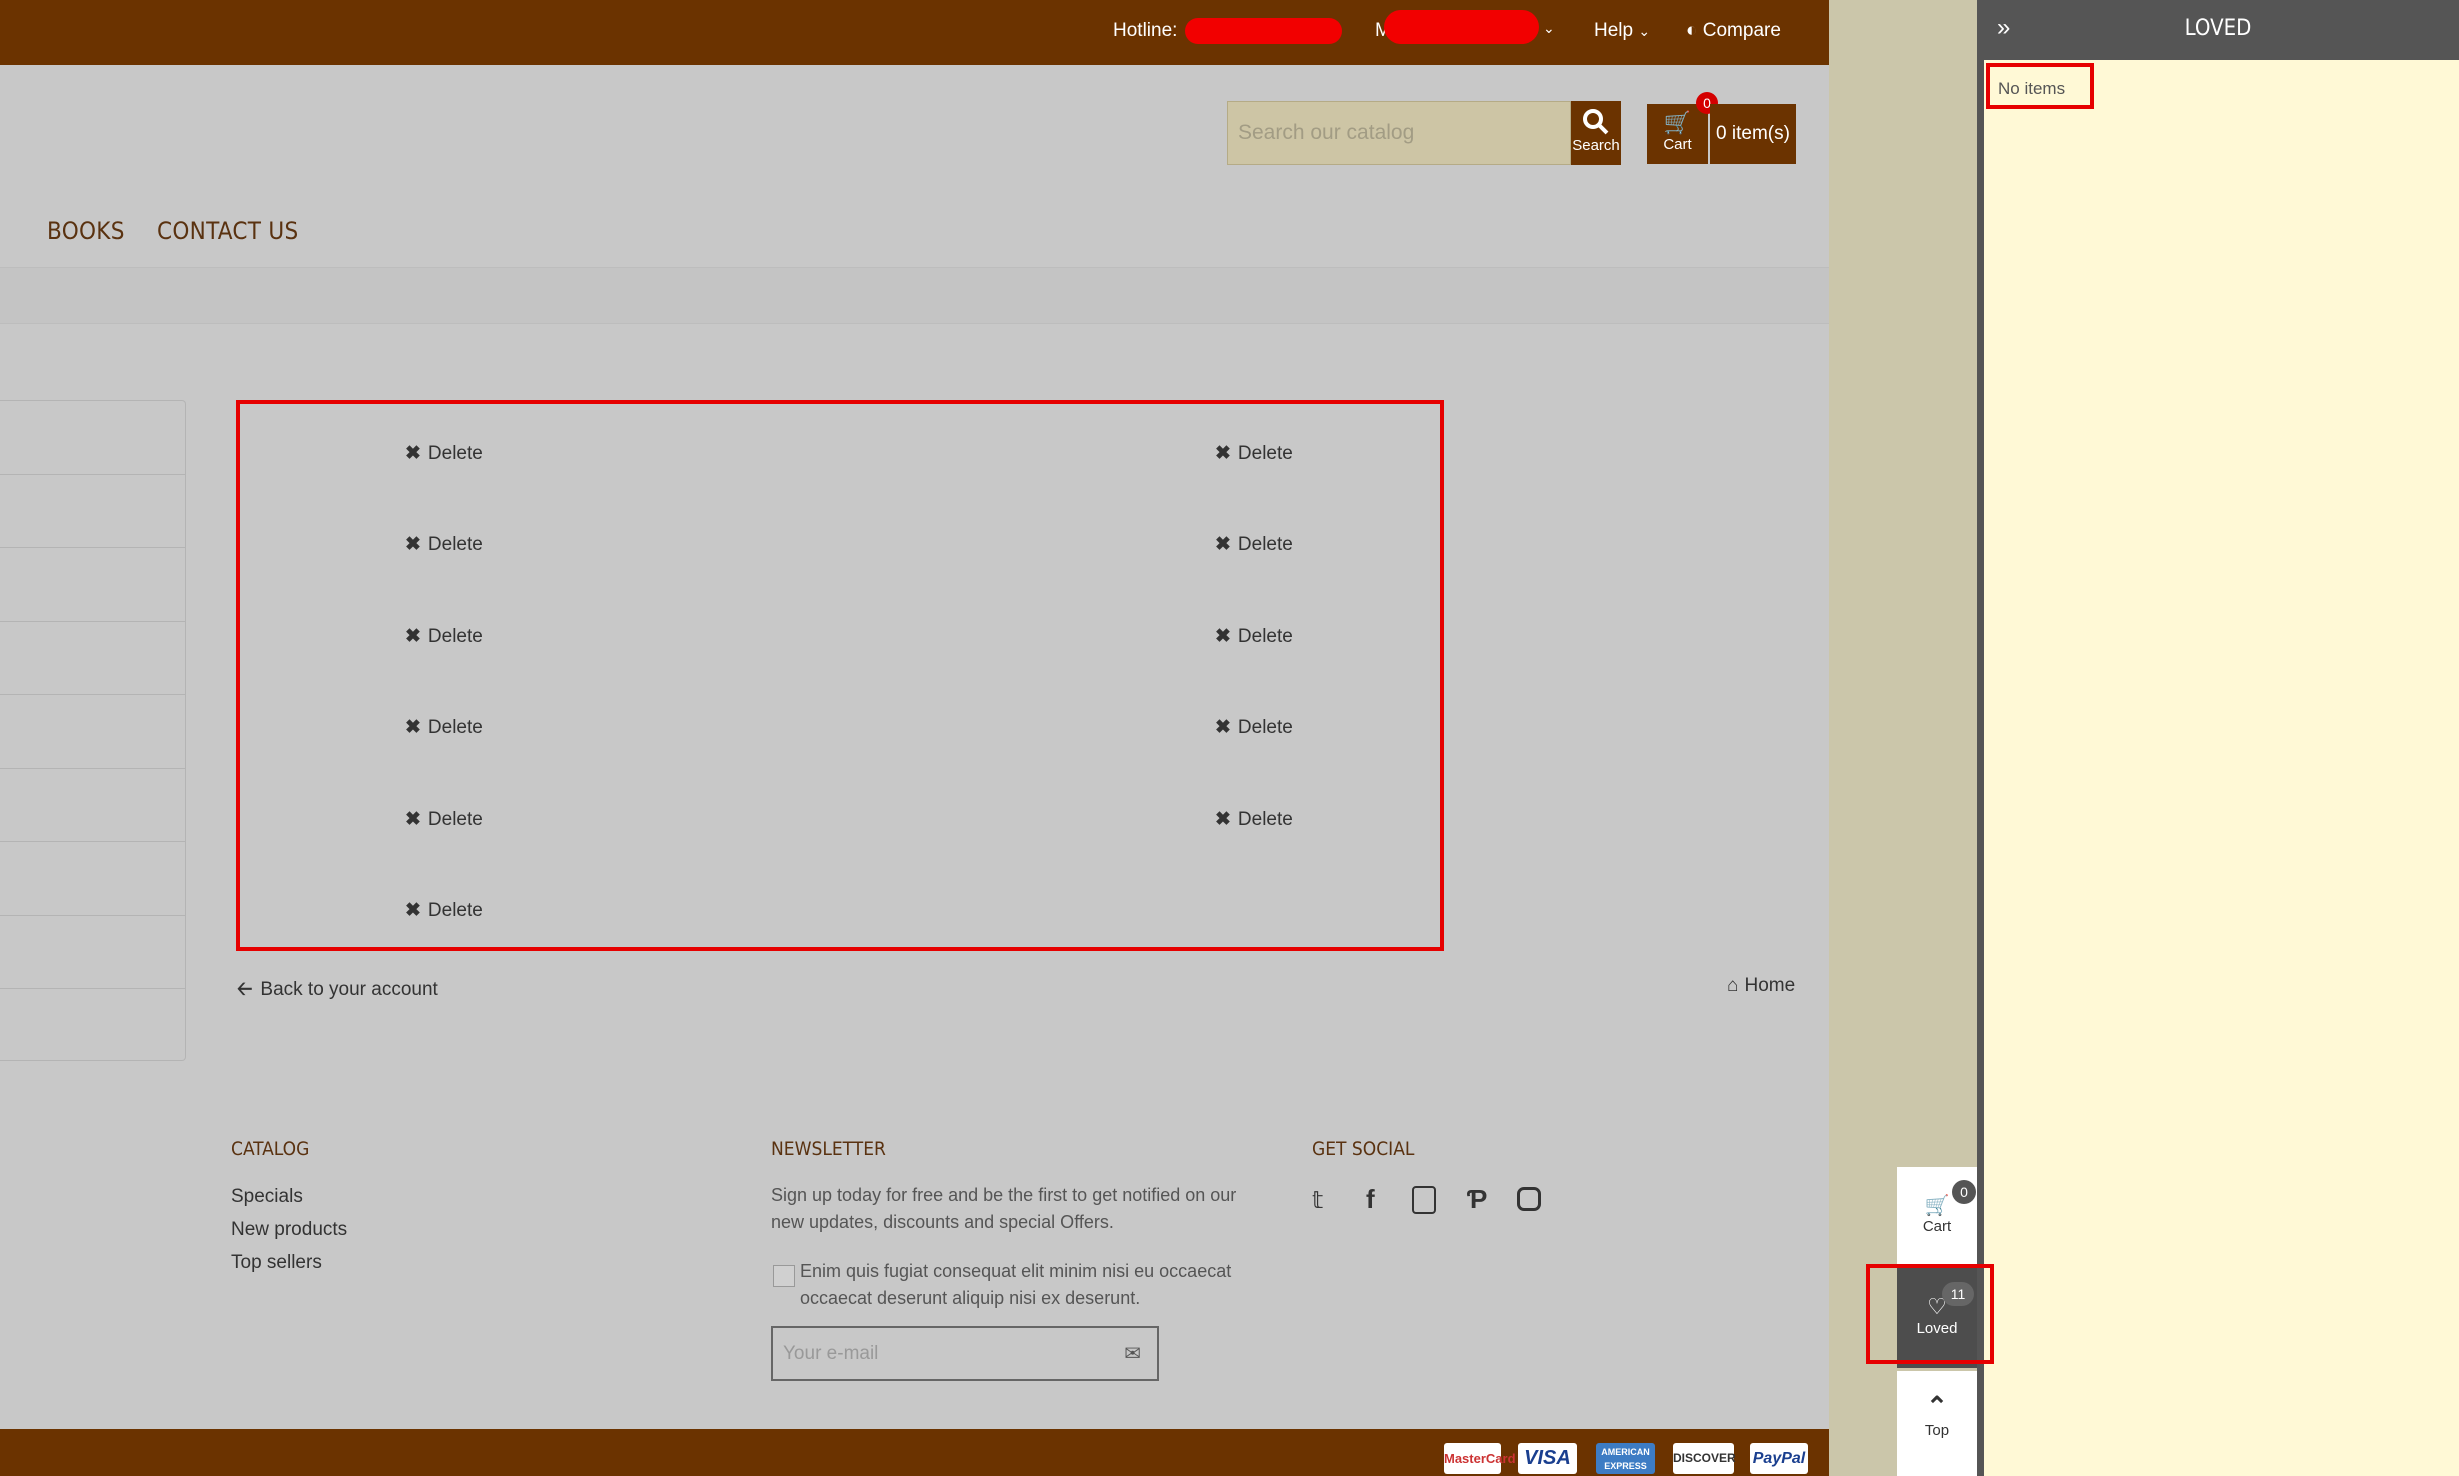 This screenshot has width=2459, height=1476. Describe the element at coordinates (1937, 1226) in the screenshot. I see `side-cart-label: Cart` at that location.